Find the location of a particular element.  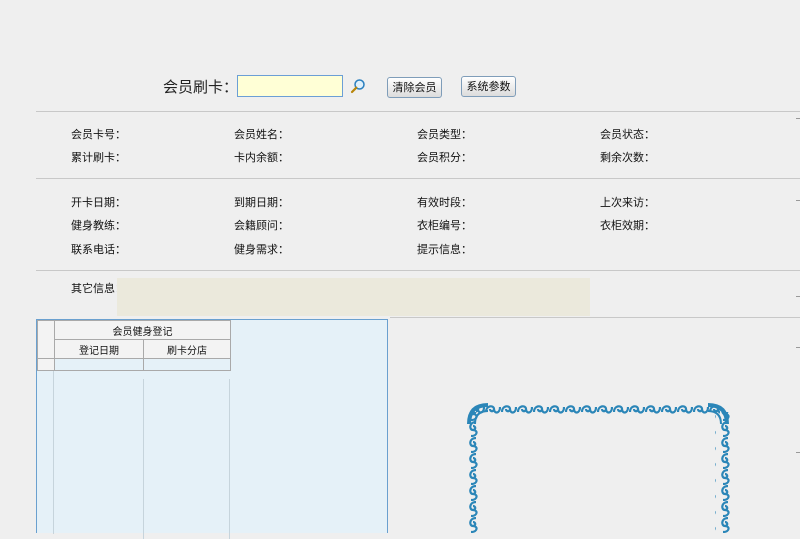

row-header-cell is located at coordinates (46, 364).